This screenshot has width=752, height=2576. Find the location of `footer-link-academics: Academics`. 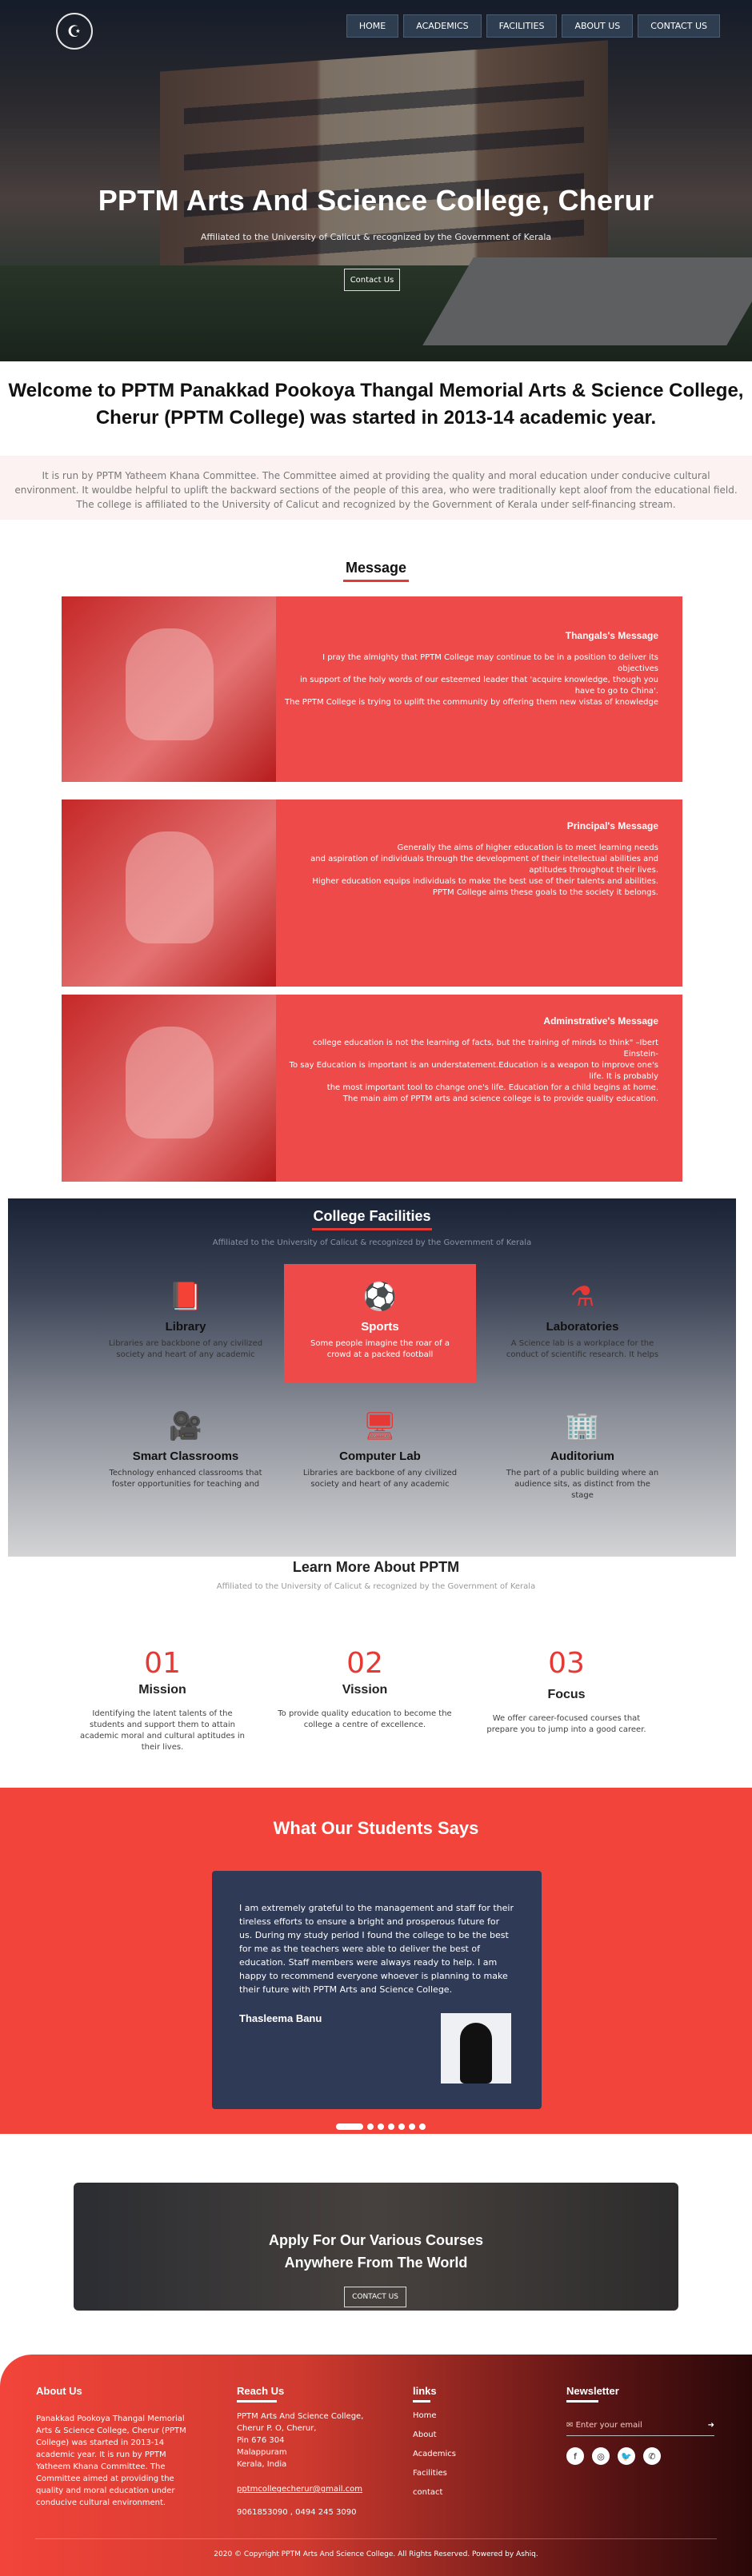

footer-link-academics: Academics is located at coordinates (461, 2454).